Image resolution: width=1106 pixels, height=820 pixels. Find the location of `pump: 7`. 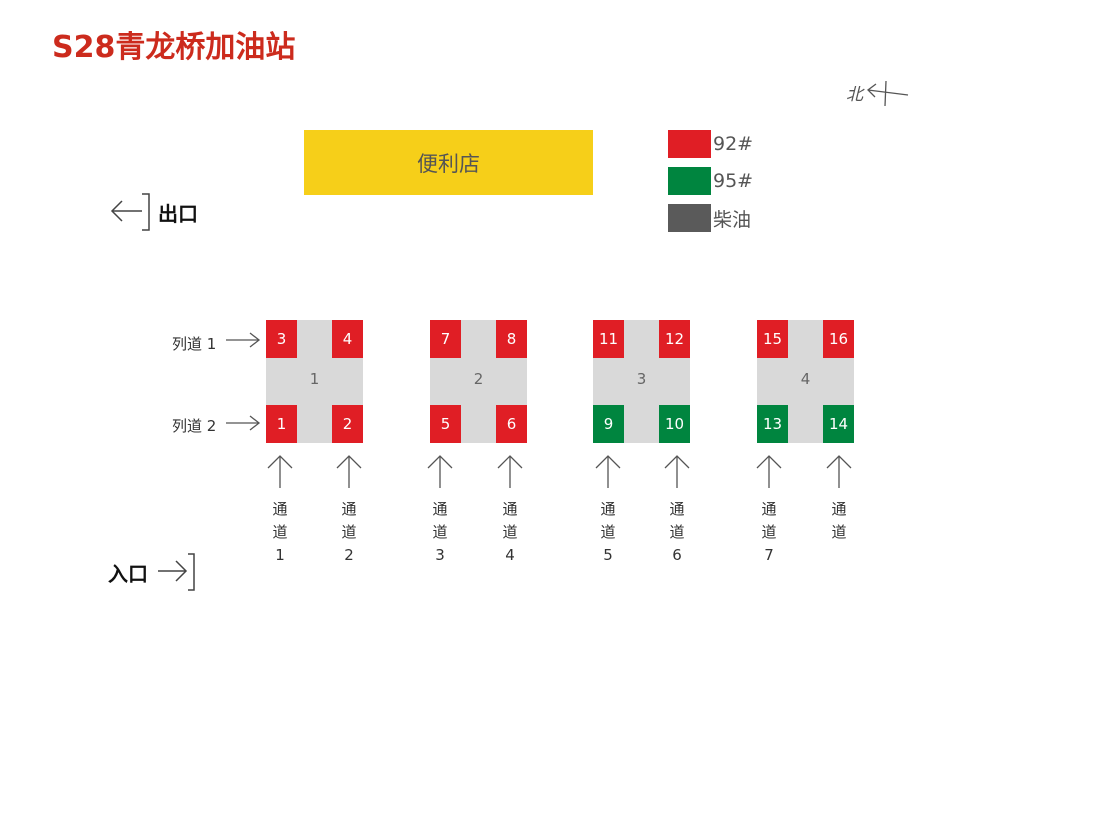

pump: 7 is located at coordinates (445, 339).